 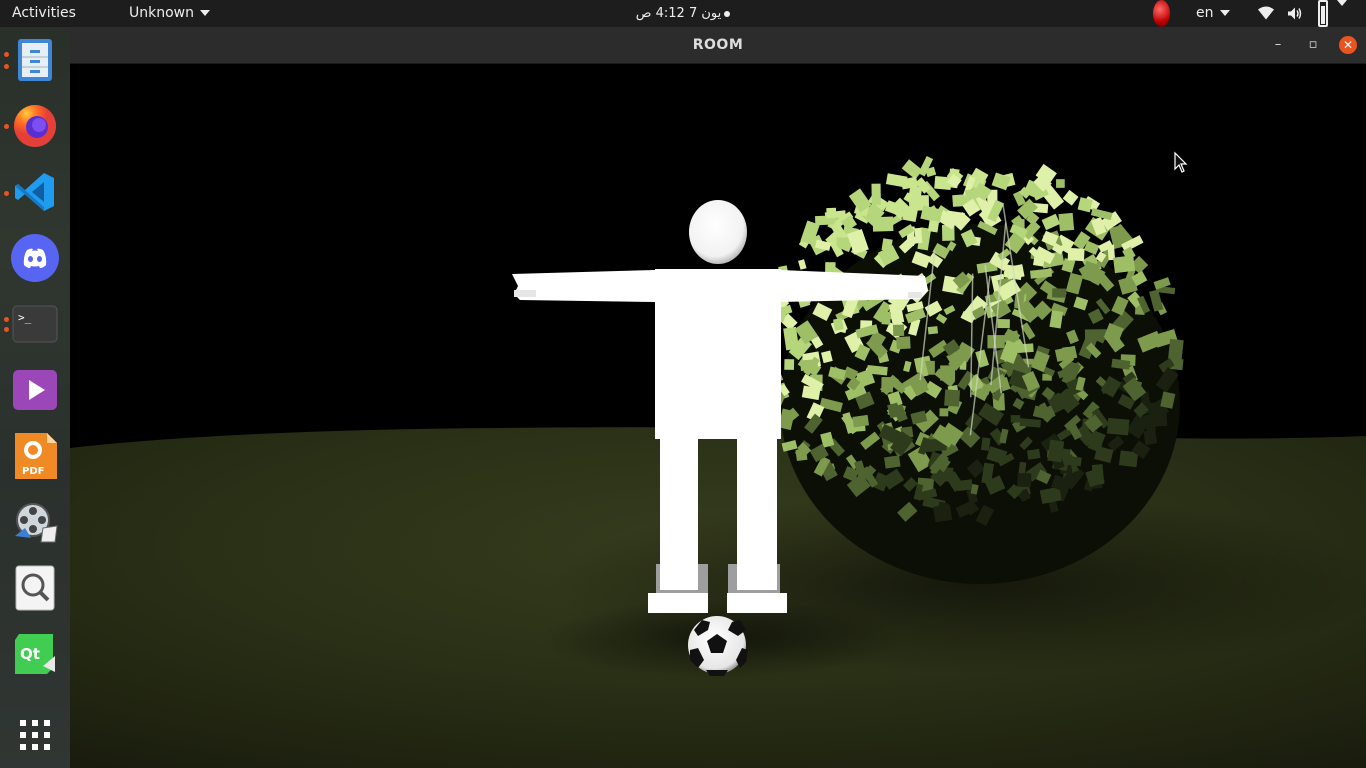 I want to click on media-converter-icon, so click(x=35, y=522).